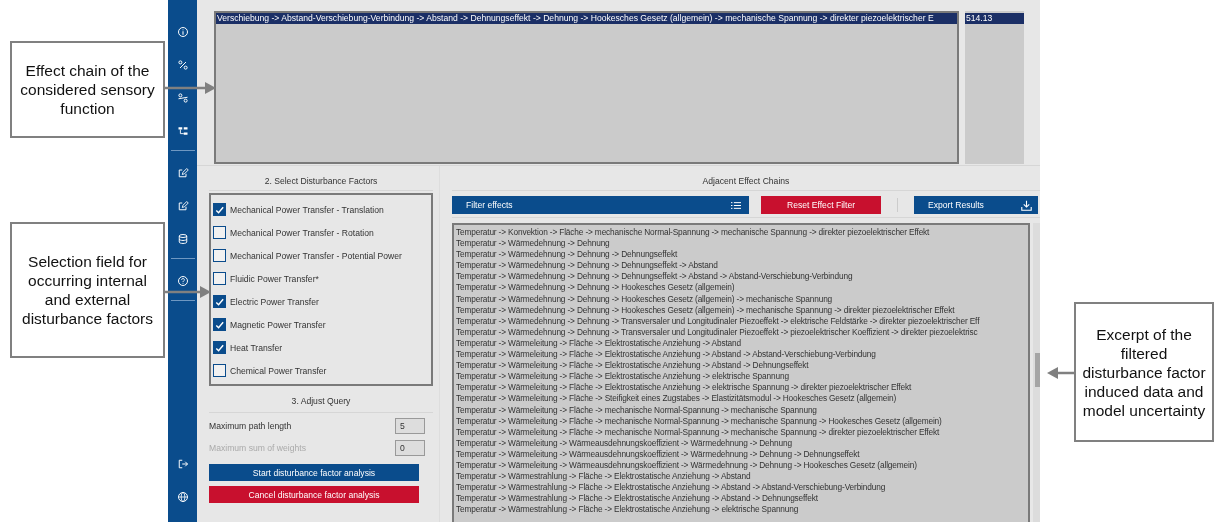 The width and height of the screenshot is (1214, 522). Describe the element at coordinates (587, 266) in the screenshot. I see `list-item: Temperatur -> Wärmedehnung -> Dehnung -> Dehnungseffekt -> Abstand` at that location.